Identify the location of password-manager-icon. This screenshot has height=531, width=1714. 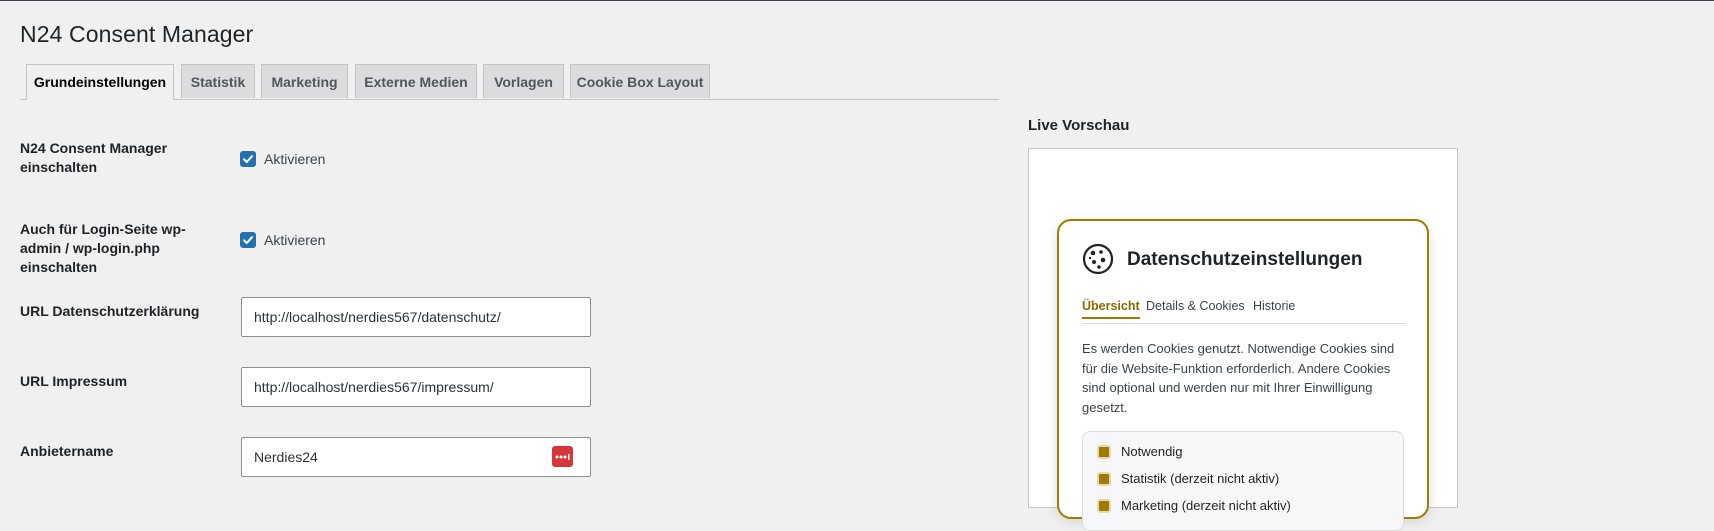
(562, 456).